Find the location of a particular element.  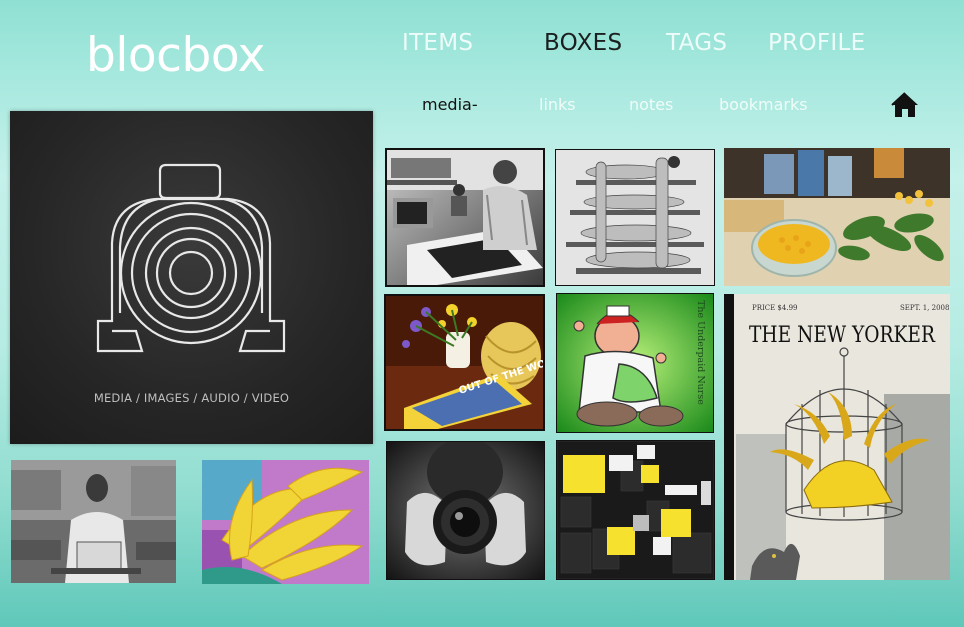

man-with-laptop-photo is located at coordinates (93, 521).